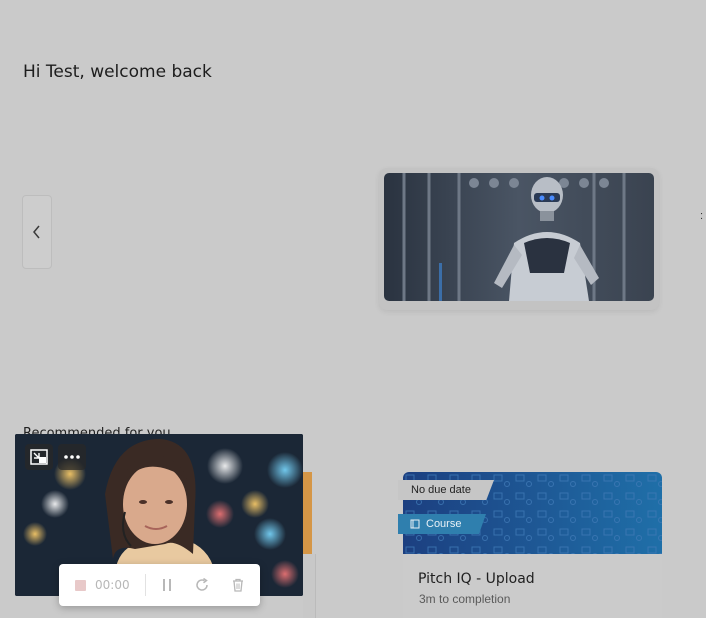 This screenshot has width=706, height=618. I want to click on pause-icon, so click(167, 585).